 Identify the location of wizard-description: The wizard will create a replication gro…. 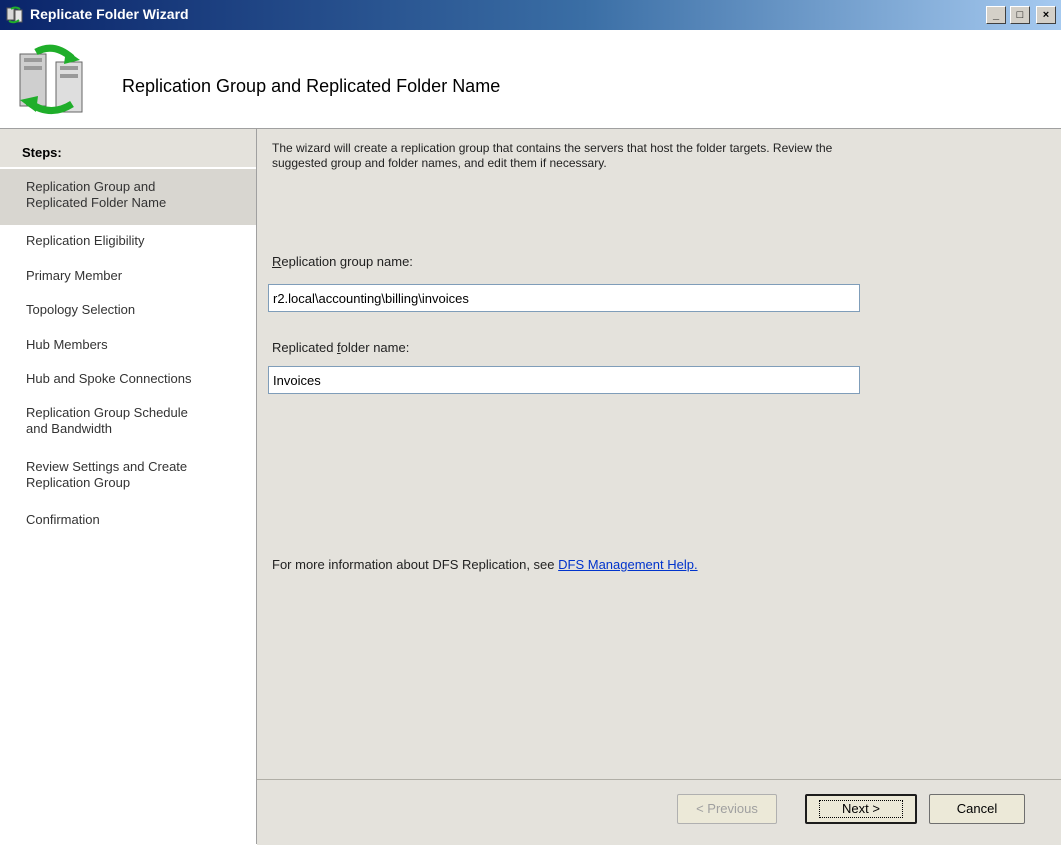
(552, 155).